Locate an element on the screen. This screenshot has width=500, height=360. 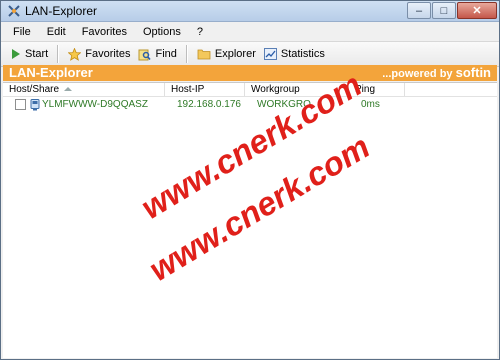
host-ip-cell: 192.168.0.176 is located at coordinates (209, 104).